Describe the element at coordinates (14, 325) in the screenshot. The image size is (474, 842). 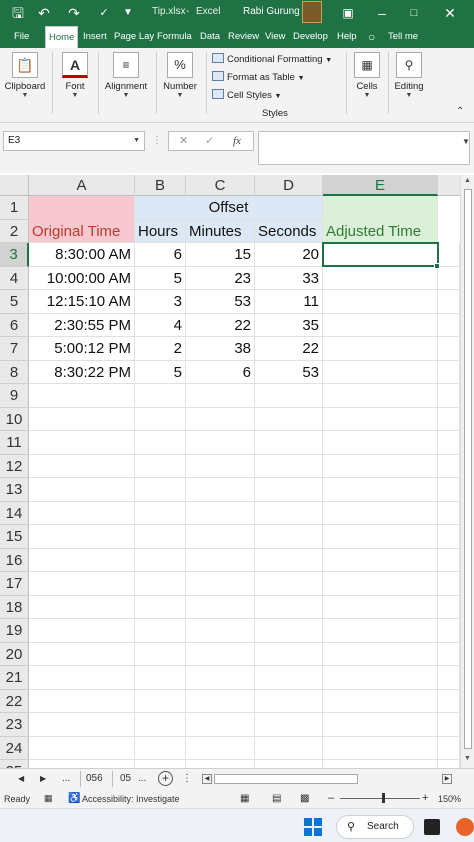
I see `row-header-6: 6` at that location.